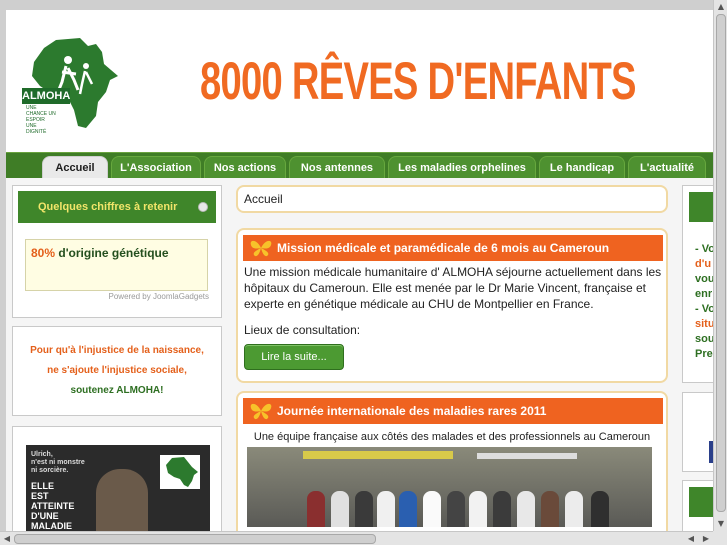  What do you see at coordinates (117, 390) in the screenshot?
I see `slogan-line-3: soutenez ALMOHA!` at bounding box center [117, 390].